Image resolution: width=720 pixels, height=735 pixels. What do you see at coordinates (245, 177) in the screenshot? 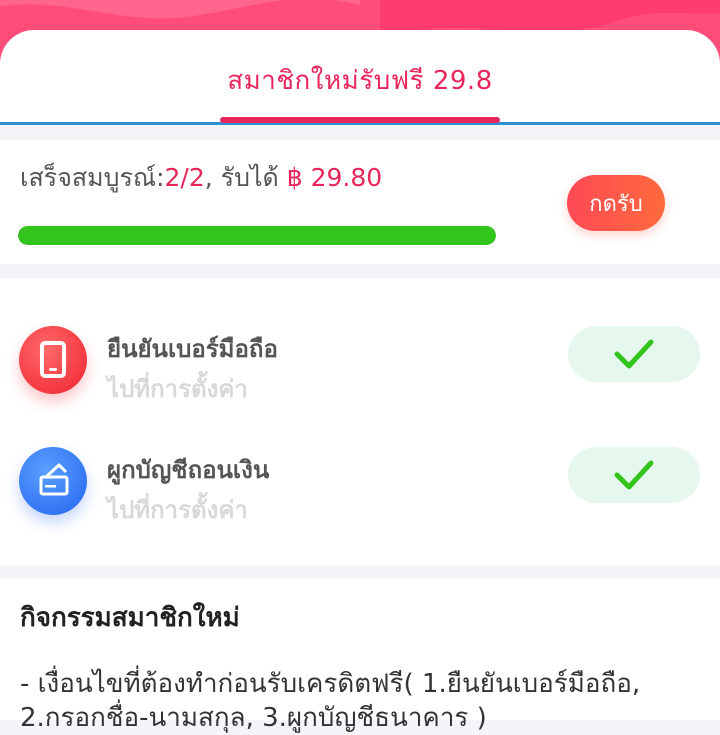
I see `progress-separator: , รับได้` at bounding box center [245, 177].